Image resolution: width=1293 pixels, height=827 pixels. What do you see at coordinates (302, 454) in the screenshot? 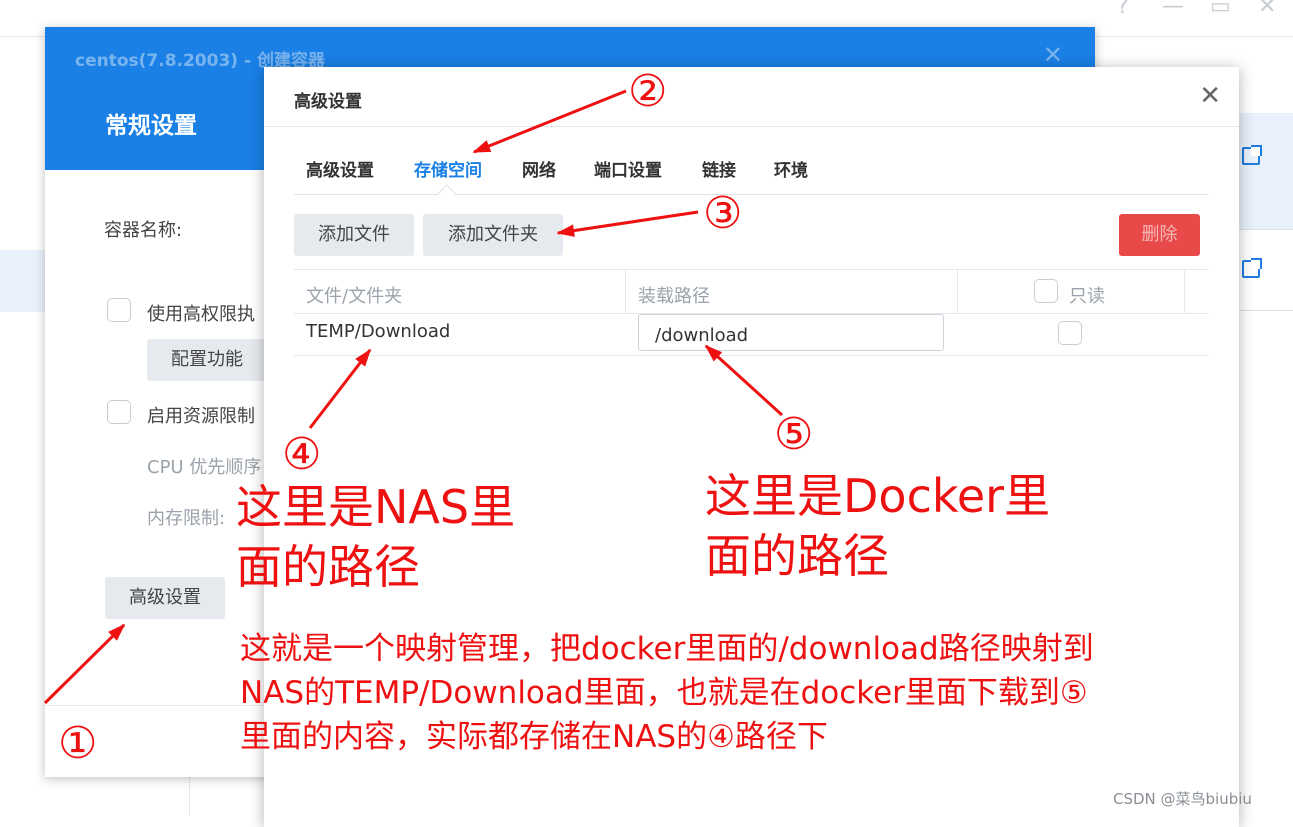
I see `annotation-marker-4: ④` at bounding box center [302, 454].